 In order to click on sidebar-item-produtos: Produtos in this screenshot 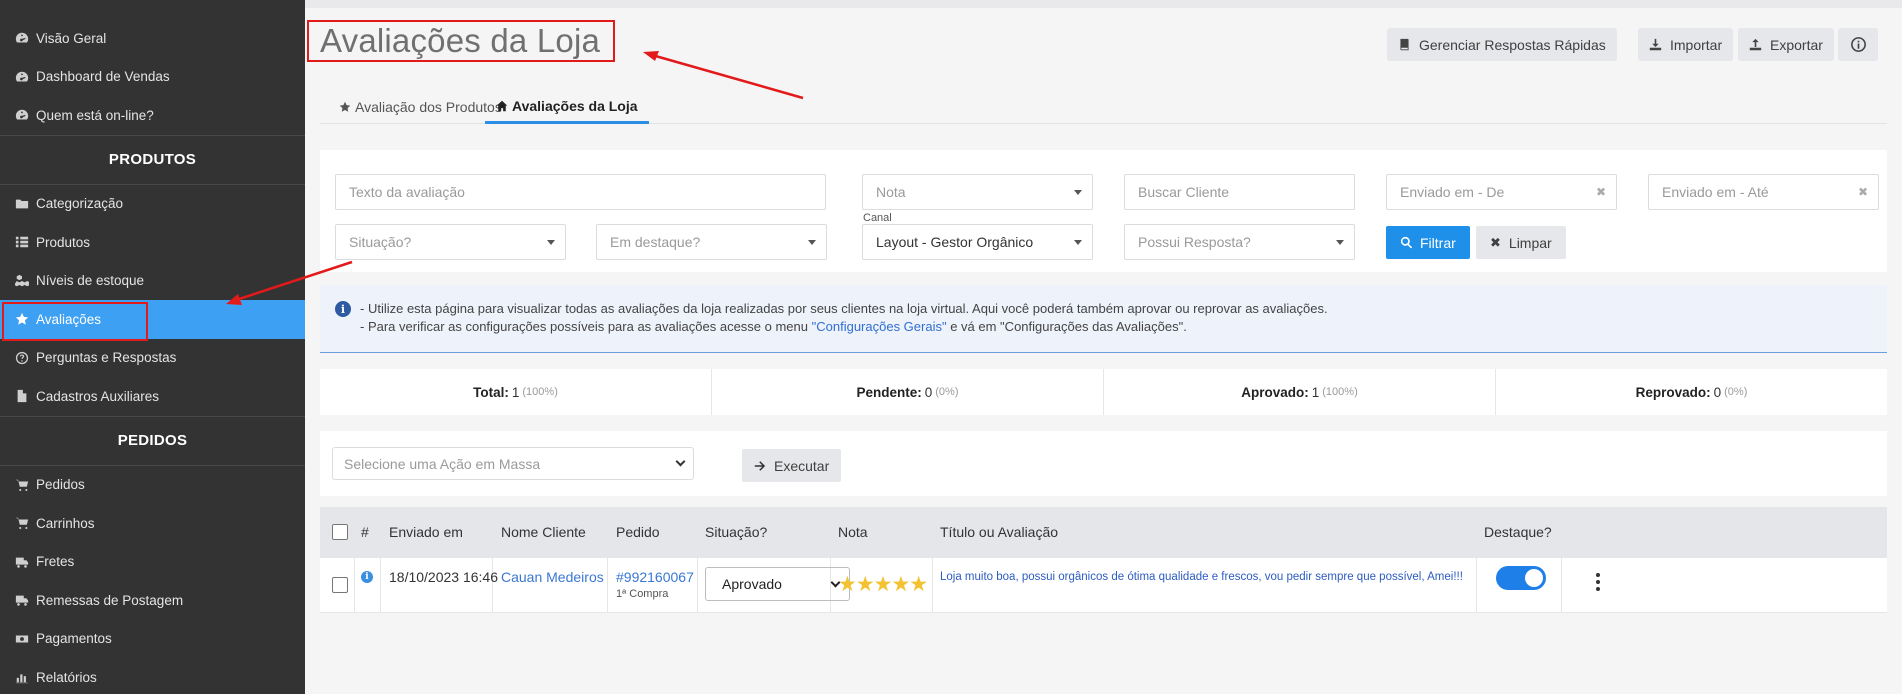, I will do `click(152, 242)`.